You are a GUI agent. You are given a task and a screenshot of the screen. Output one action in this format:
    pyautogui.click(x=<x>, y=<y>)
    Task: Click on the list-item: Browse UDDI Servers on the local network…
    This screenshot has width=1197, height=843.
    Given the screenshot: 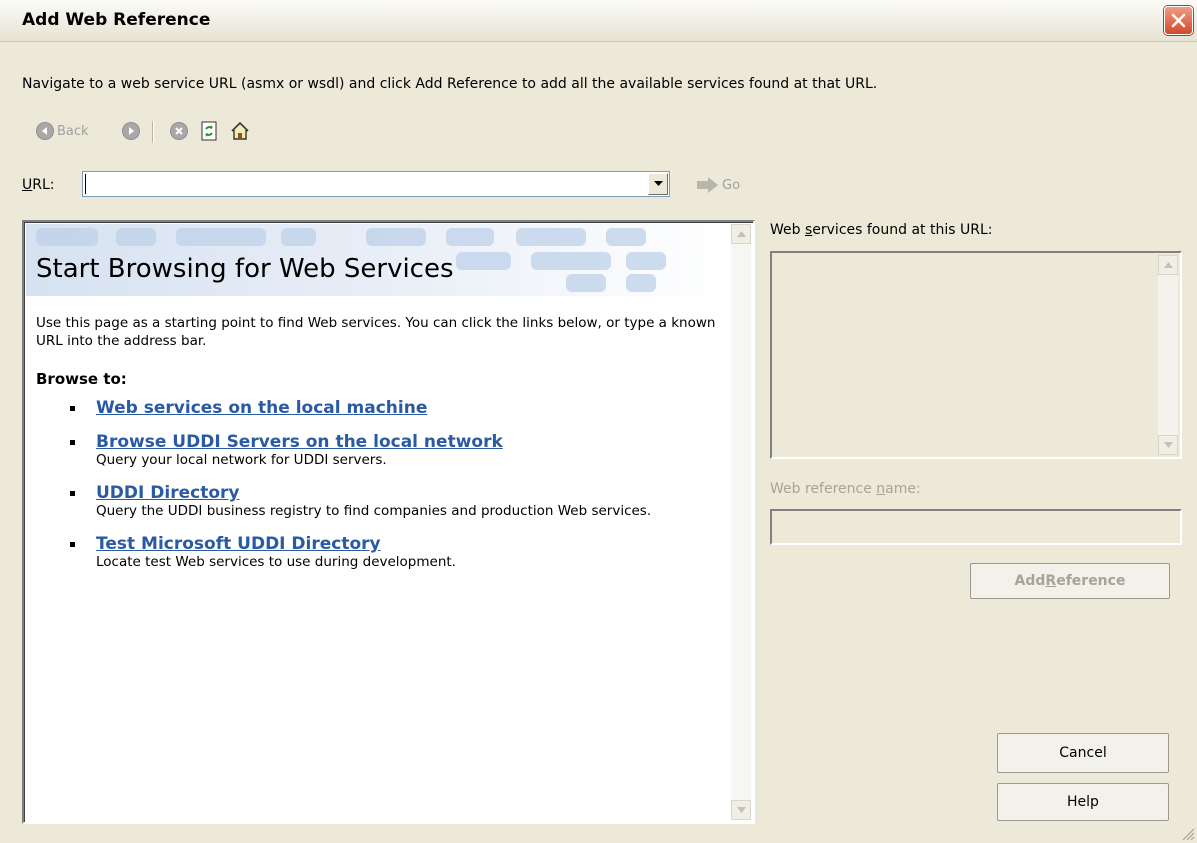 What is the action you would take?
    pyautogui.click(x=376, y=450)
    